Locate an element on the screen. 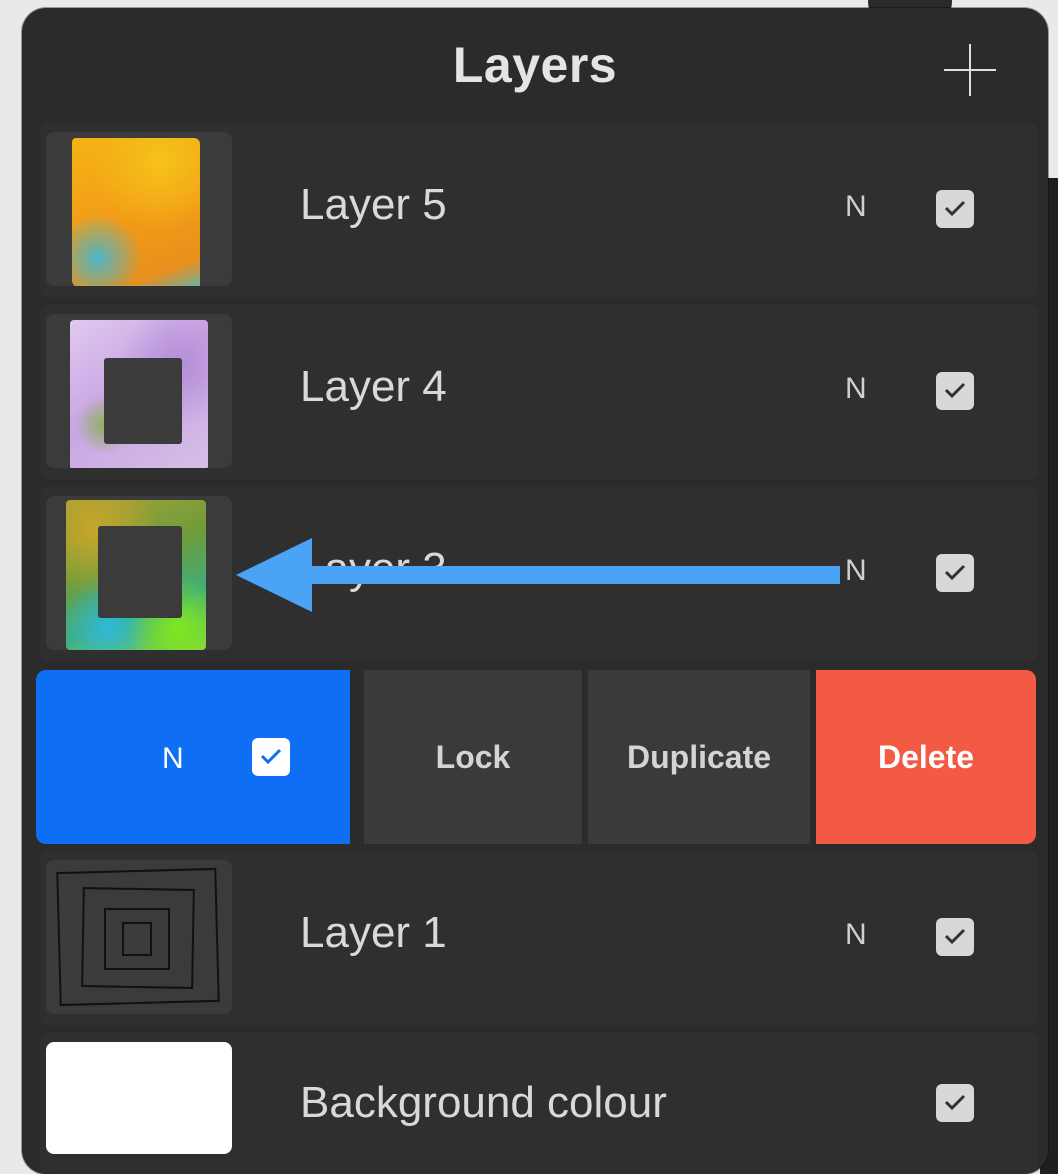 The height and width of the screenshot is (1174, 1058). delete-button: Delete is located at coordinates (926, 757).